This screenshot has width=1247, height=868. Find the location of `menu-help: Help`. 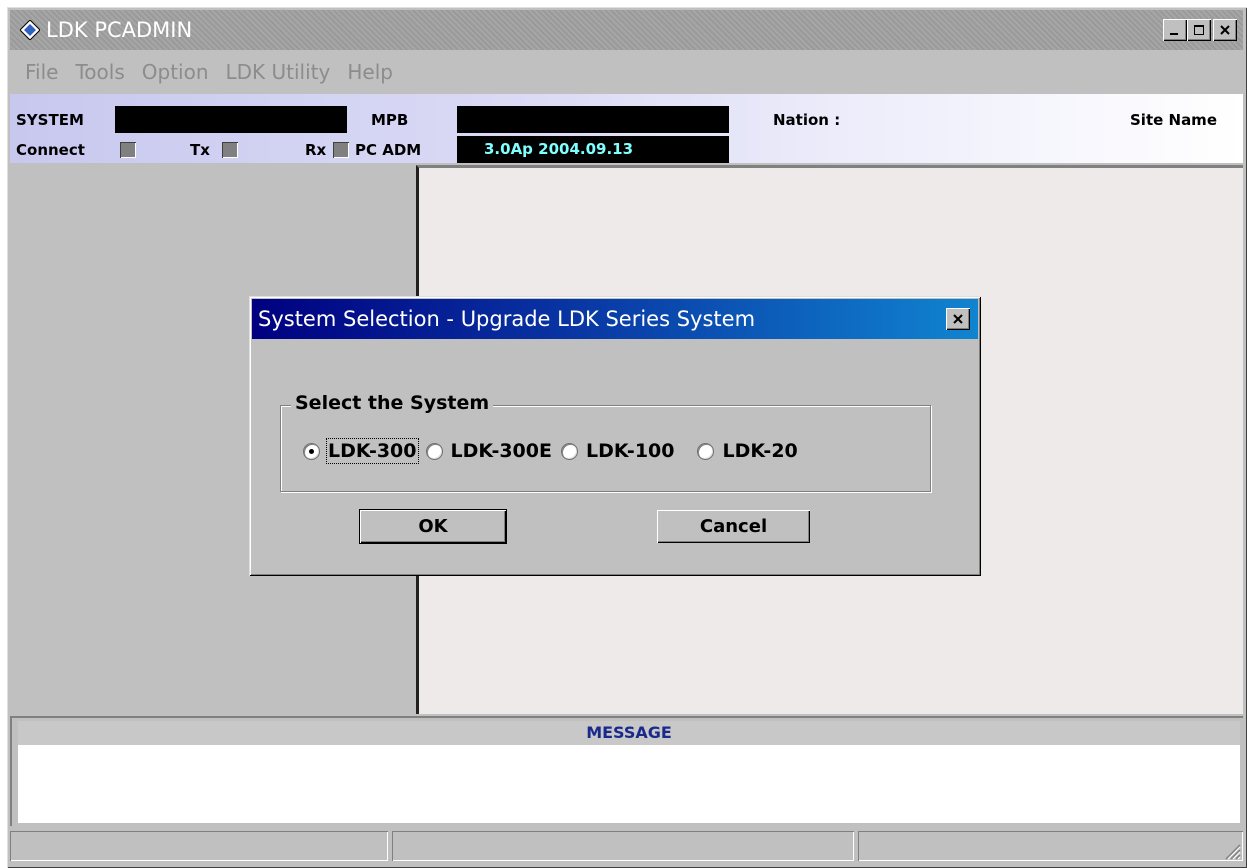

menu-help: Help is located at coordinates (370, 72).